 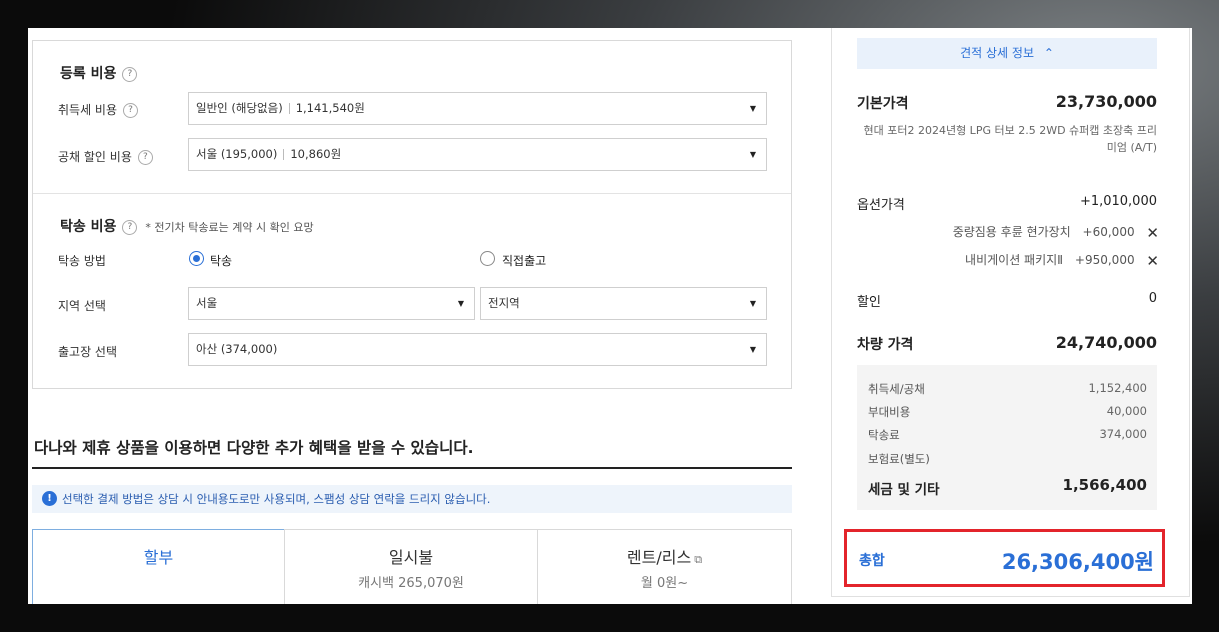 I want to click on promo-divider, so click(x=412, y=468).